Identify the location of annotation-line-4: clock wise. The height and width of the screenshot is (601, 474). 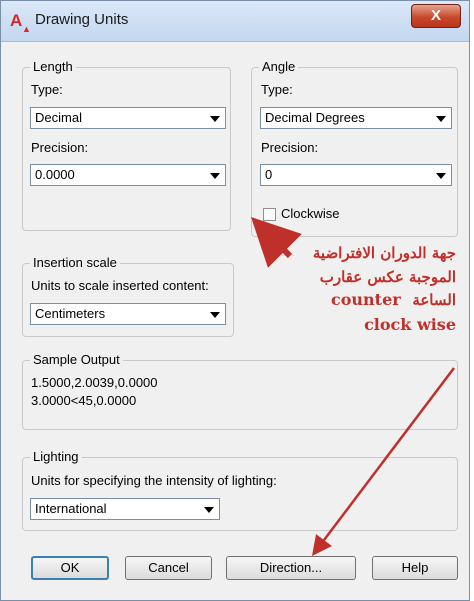
(410, 324).